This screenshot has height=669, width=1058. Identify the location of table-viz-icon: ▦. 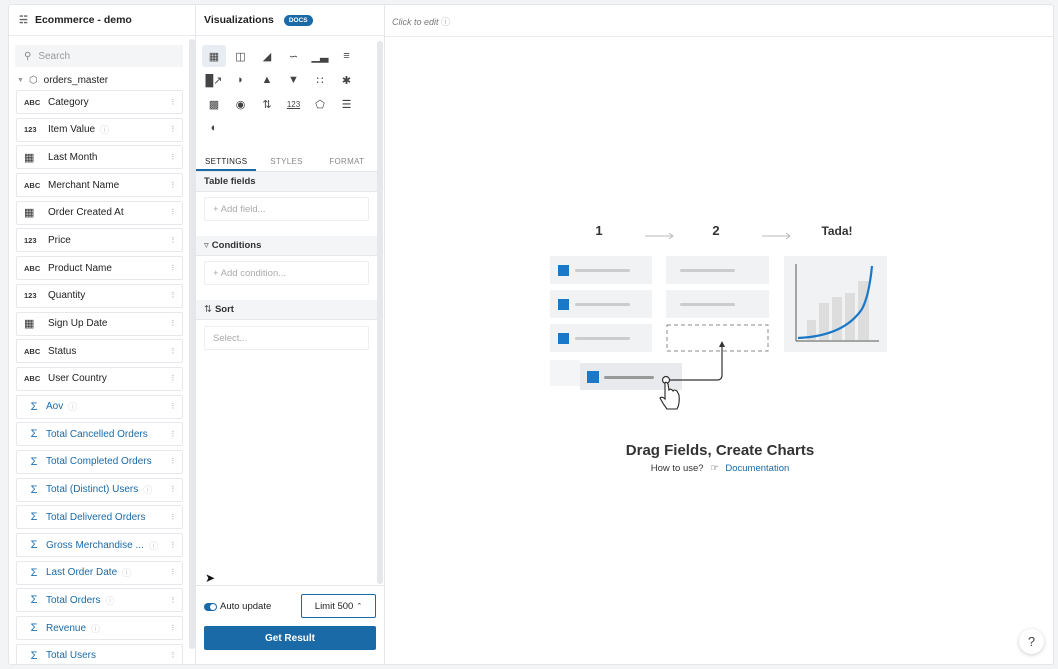
(214, 56).